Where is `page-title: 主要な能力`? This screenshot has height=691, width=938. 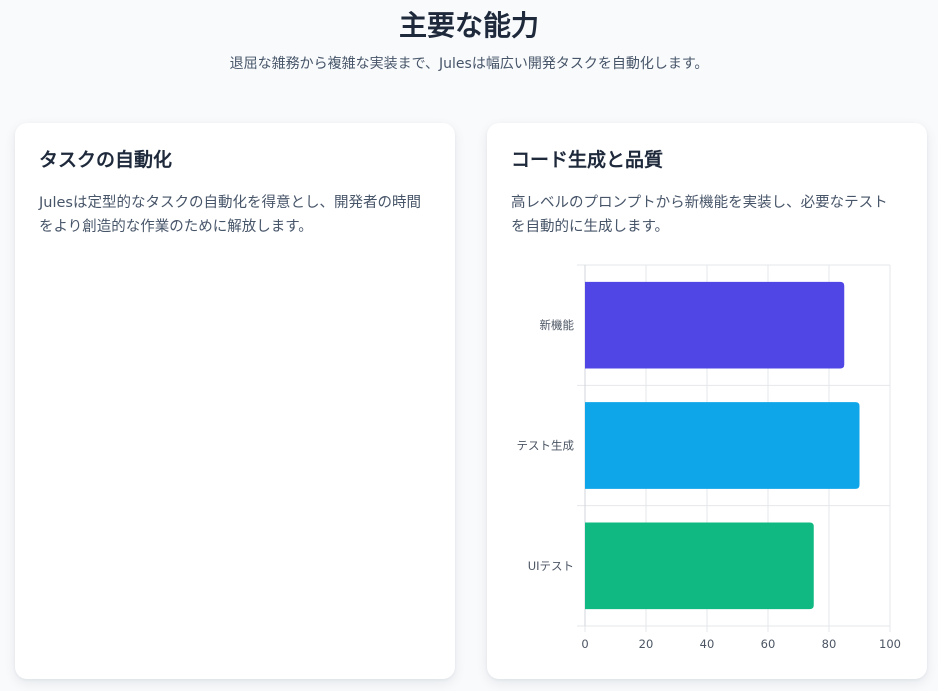
page-title: 主要な能力 is located at coordinates (468, 25).